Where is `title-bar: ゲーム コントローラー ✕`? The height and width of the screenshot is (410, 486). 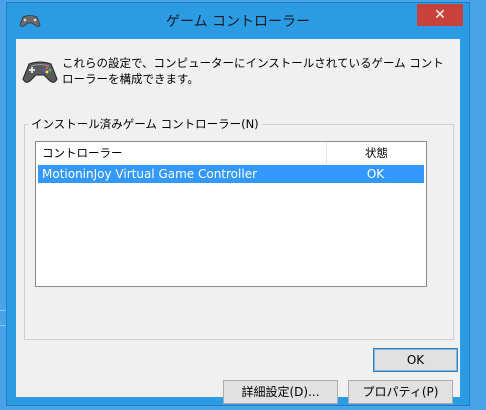
title-bar: ゲーム コントローラー ✕ is located at coordinates (238, 21).